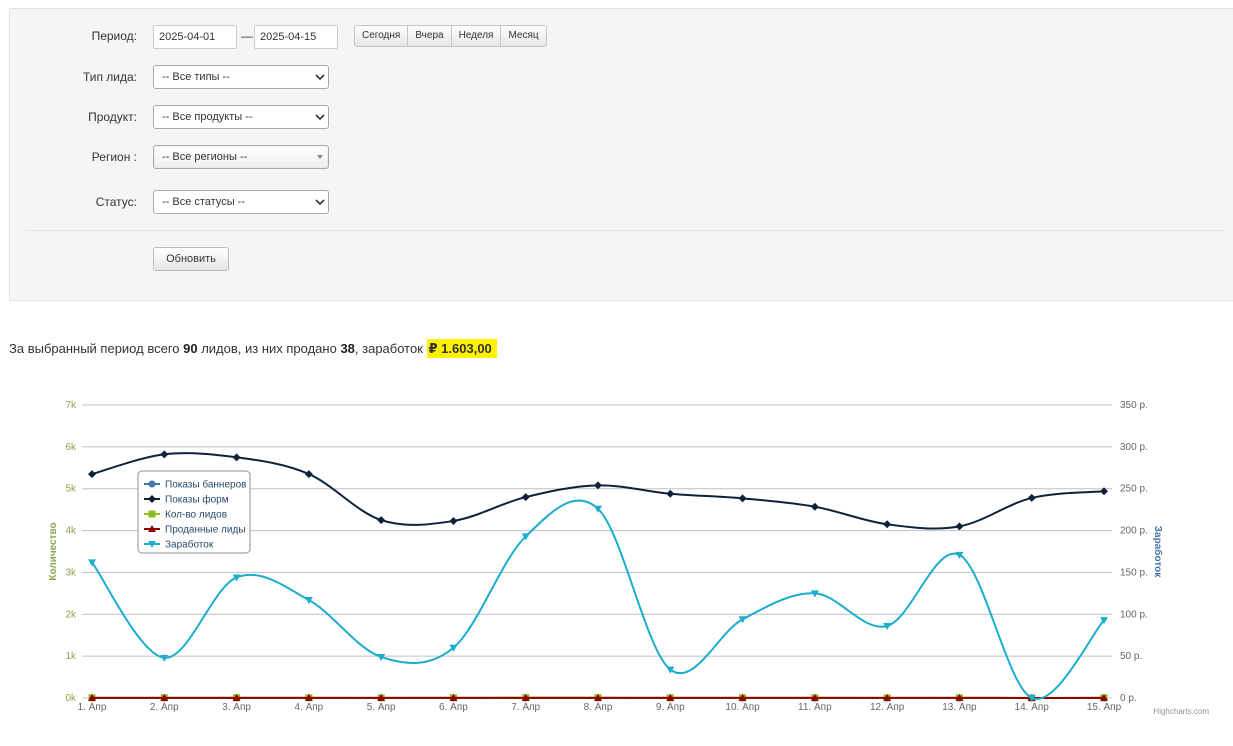  Describe the element at coordinates (114, 36) in the screenshot. I see `period-label: Период:` at that location.